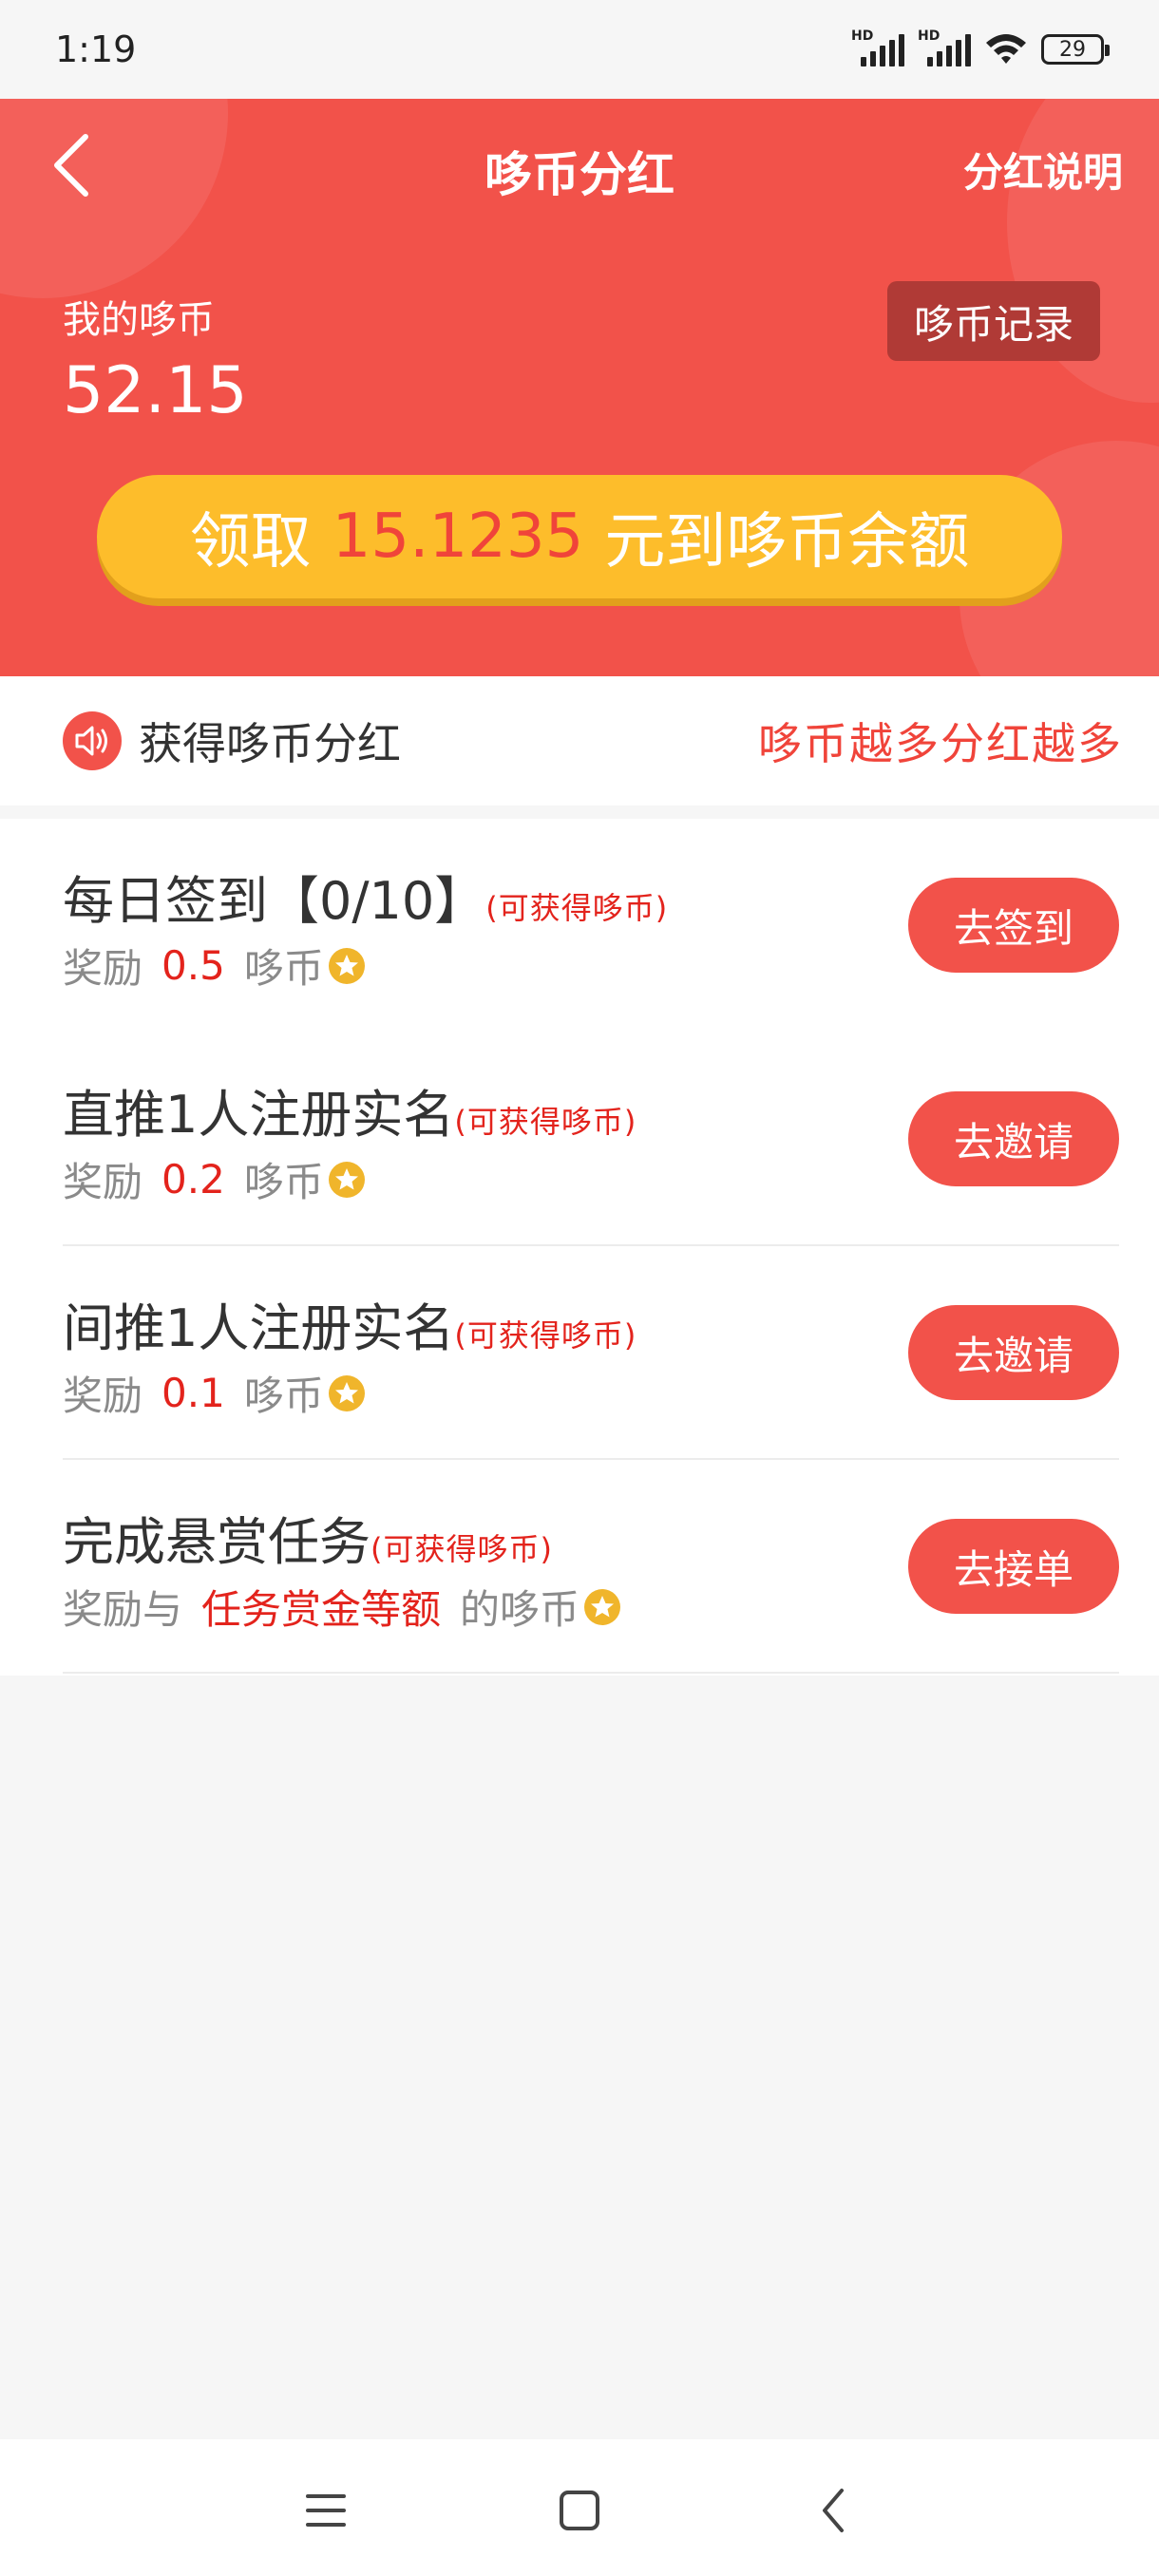  Describe the element at coordinates (193, 965) in the screenshot. I see `reward-value: 0.5` at that location.